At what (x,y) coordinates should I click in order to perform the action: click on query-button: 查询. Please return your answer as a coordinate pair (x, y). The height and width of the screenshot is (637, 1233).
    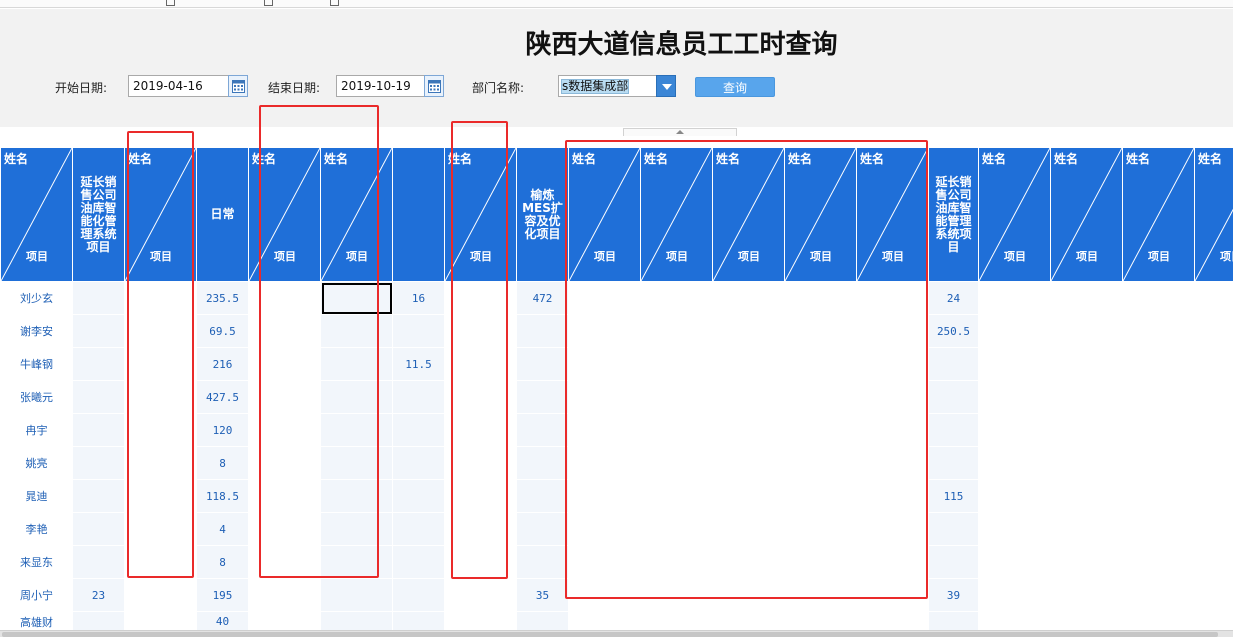
    Looking at the image, I should click on (735, 87).